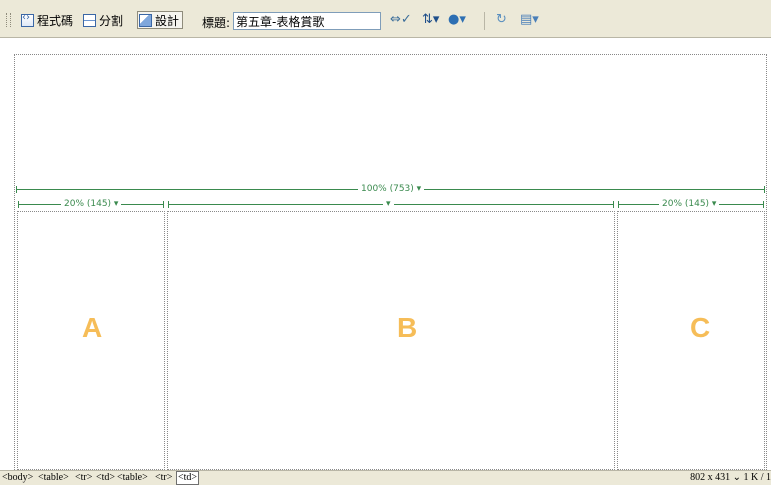 The height and width of the screenshot is (485, 771). What do you see at coordinates (145, 20) in the screenshot?
I see `design-view-icon` at bounding box center [145, 20].